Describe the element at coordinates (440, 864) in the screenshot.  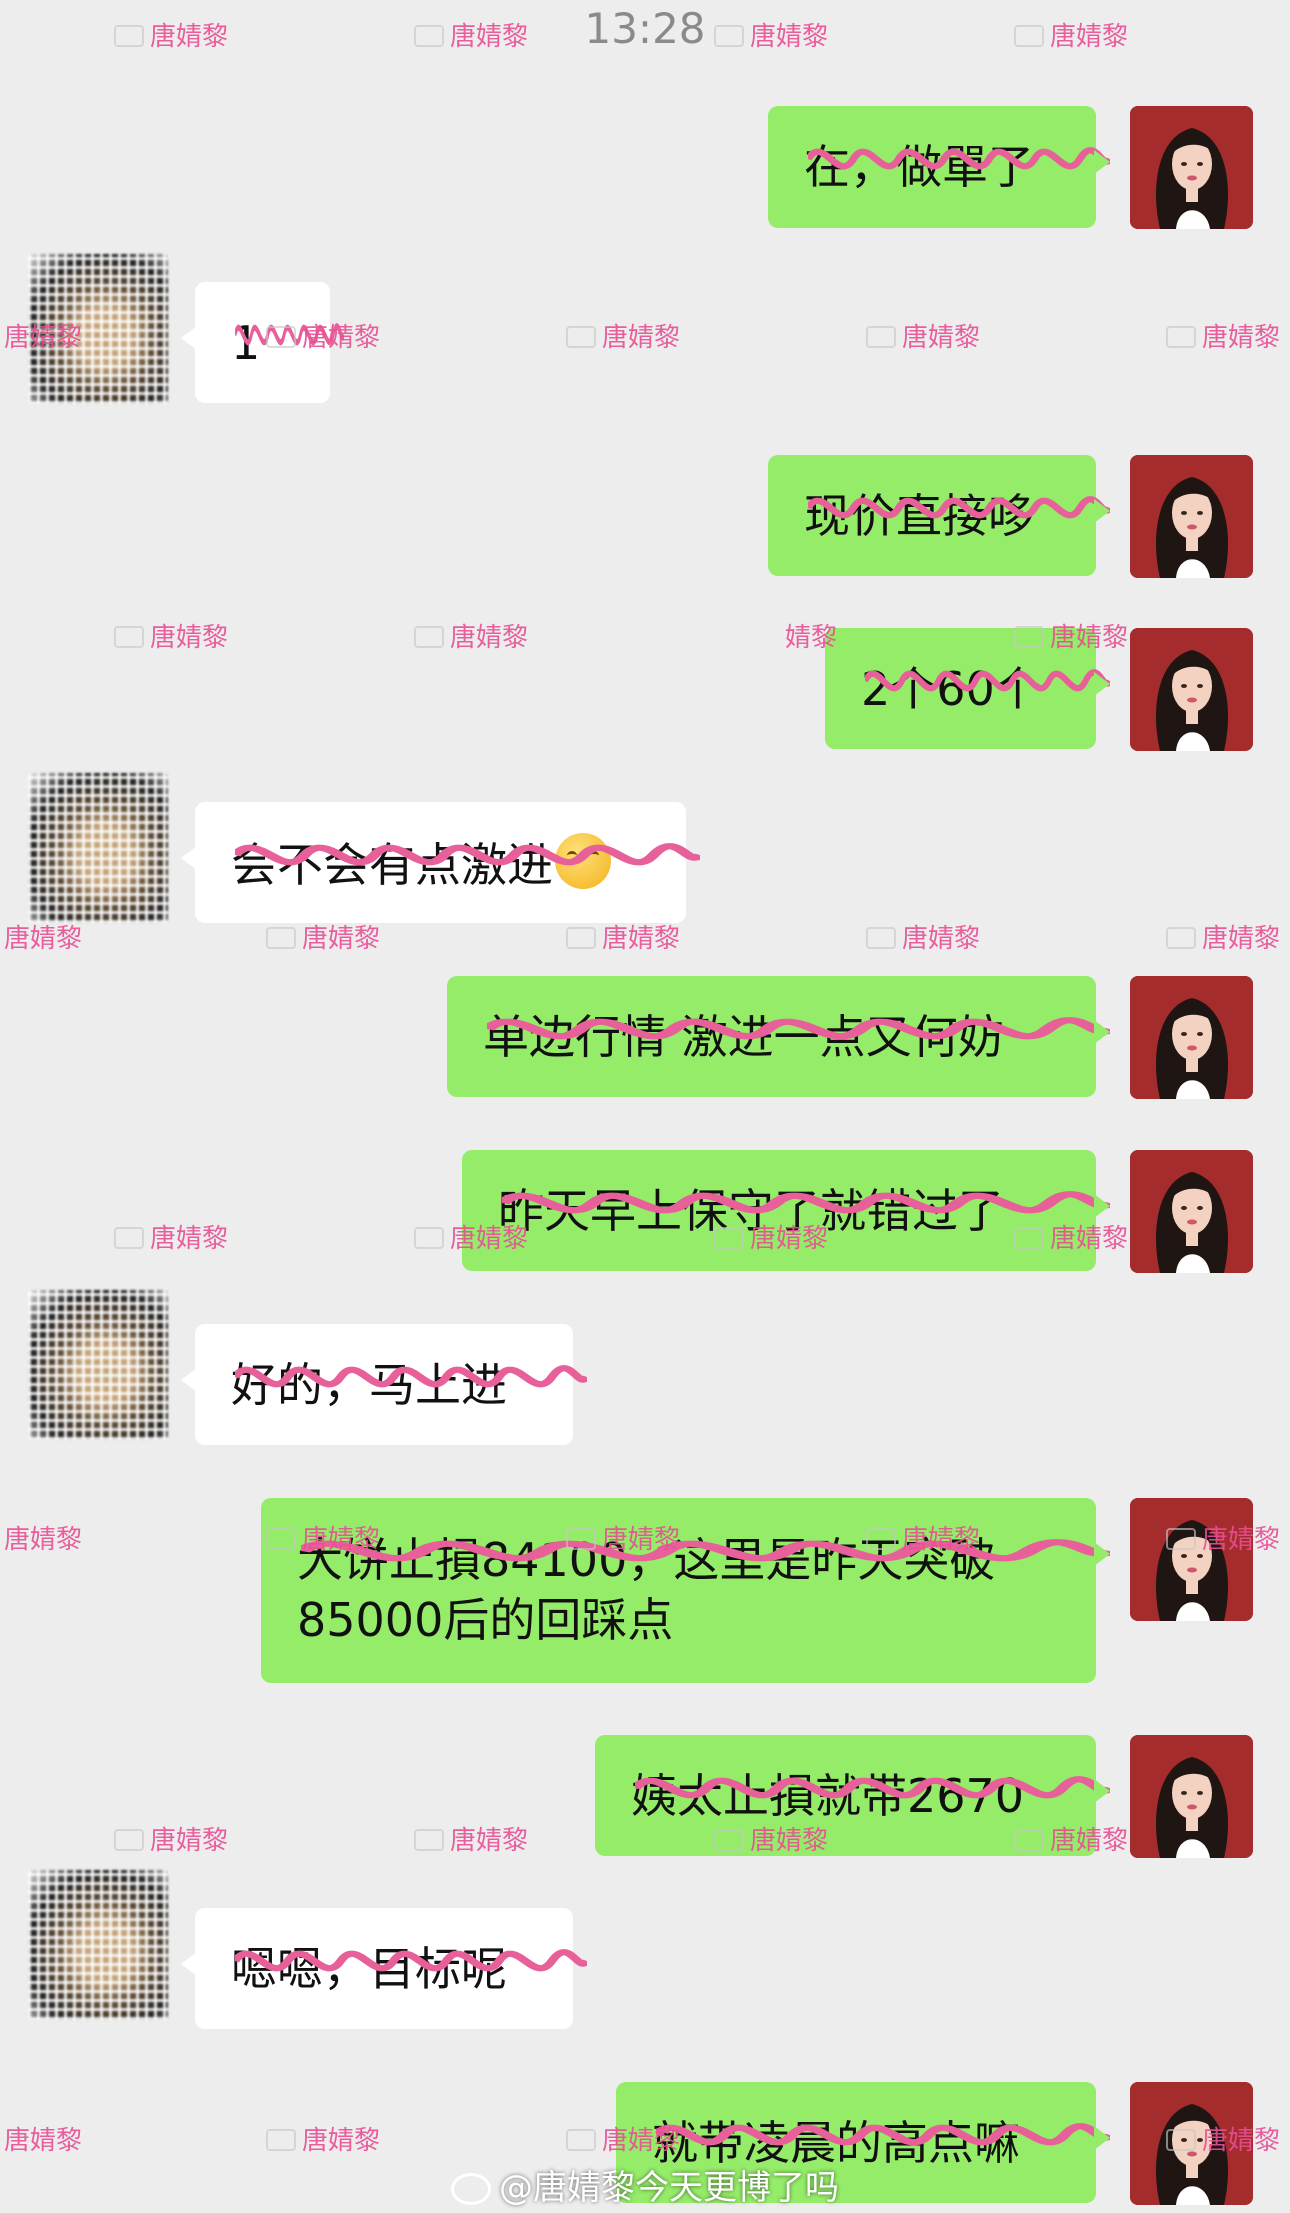
I see `message-text: 会不会有点激进` at that location.